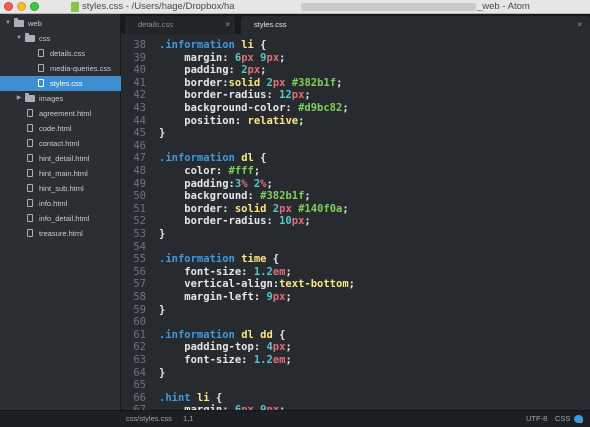 The image size is (590, 427). I want to click on line-number: 41, so click(139, 82).